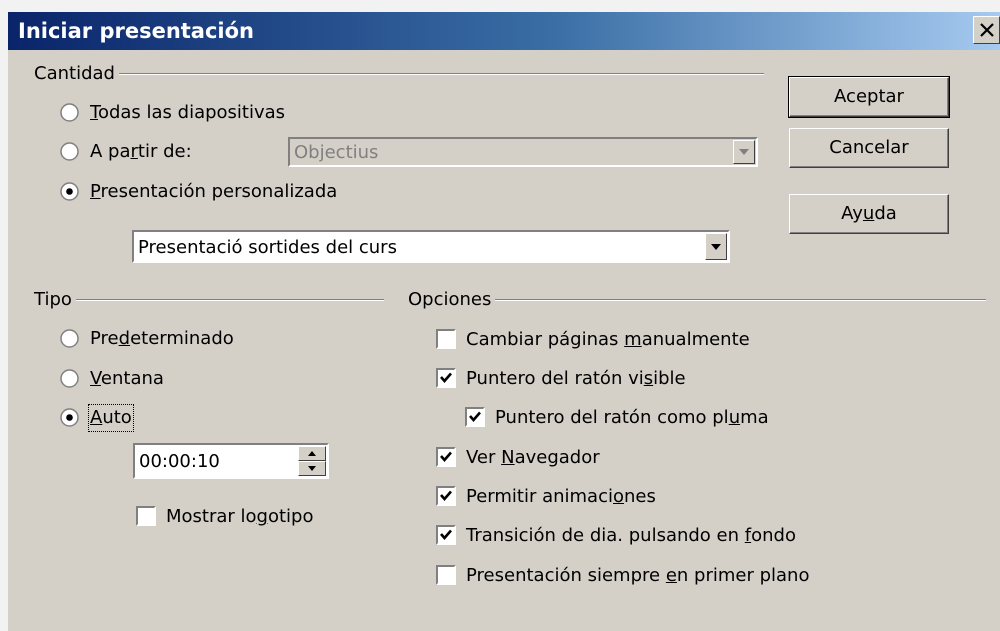 The height and width of the screenshot is (631, 1000). What do you see at coordinates (638, 575) in the screenshot?
I see `option-always-on-top-label: Presentación siempre en primer plano` at bounding box center [638, 575].